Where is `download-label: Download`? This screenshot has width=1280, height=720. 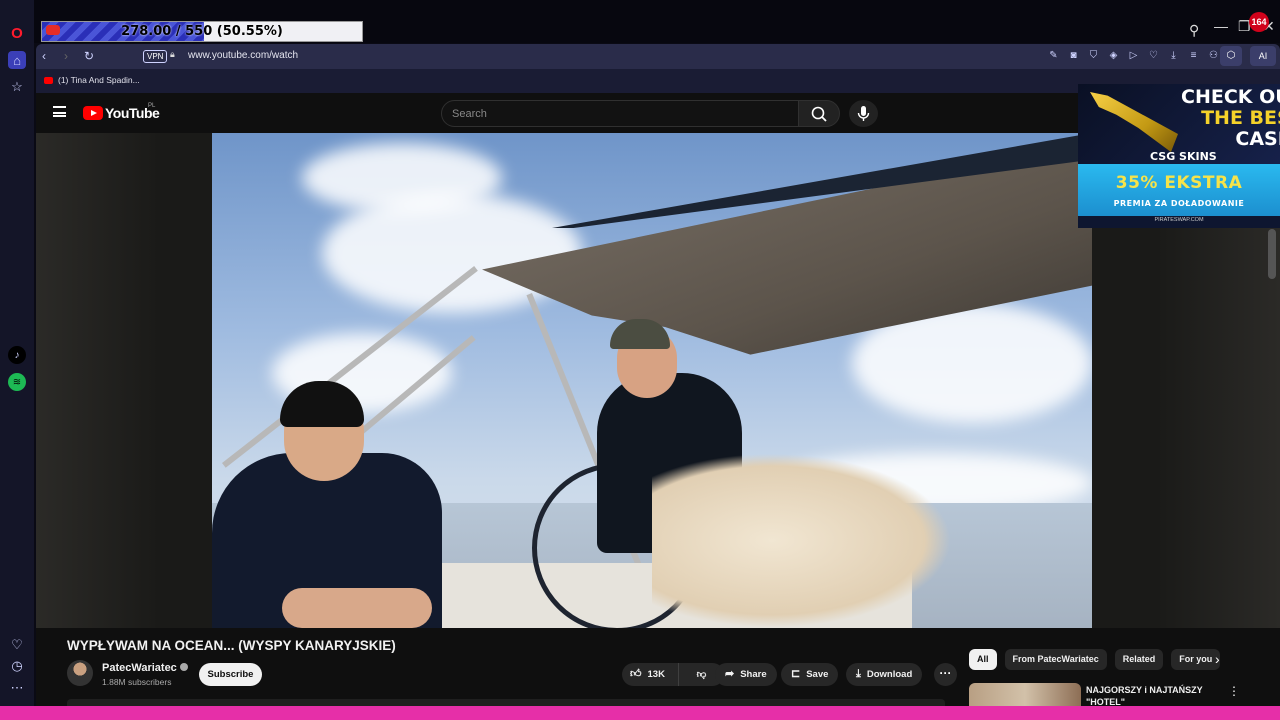
download-label: Download is located at coordinates (889, 674).